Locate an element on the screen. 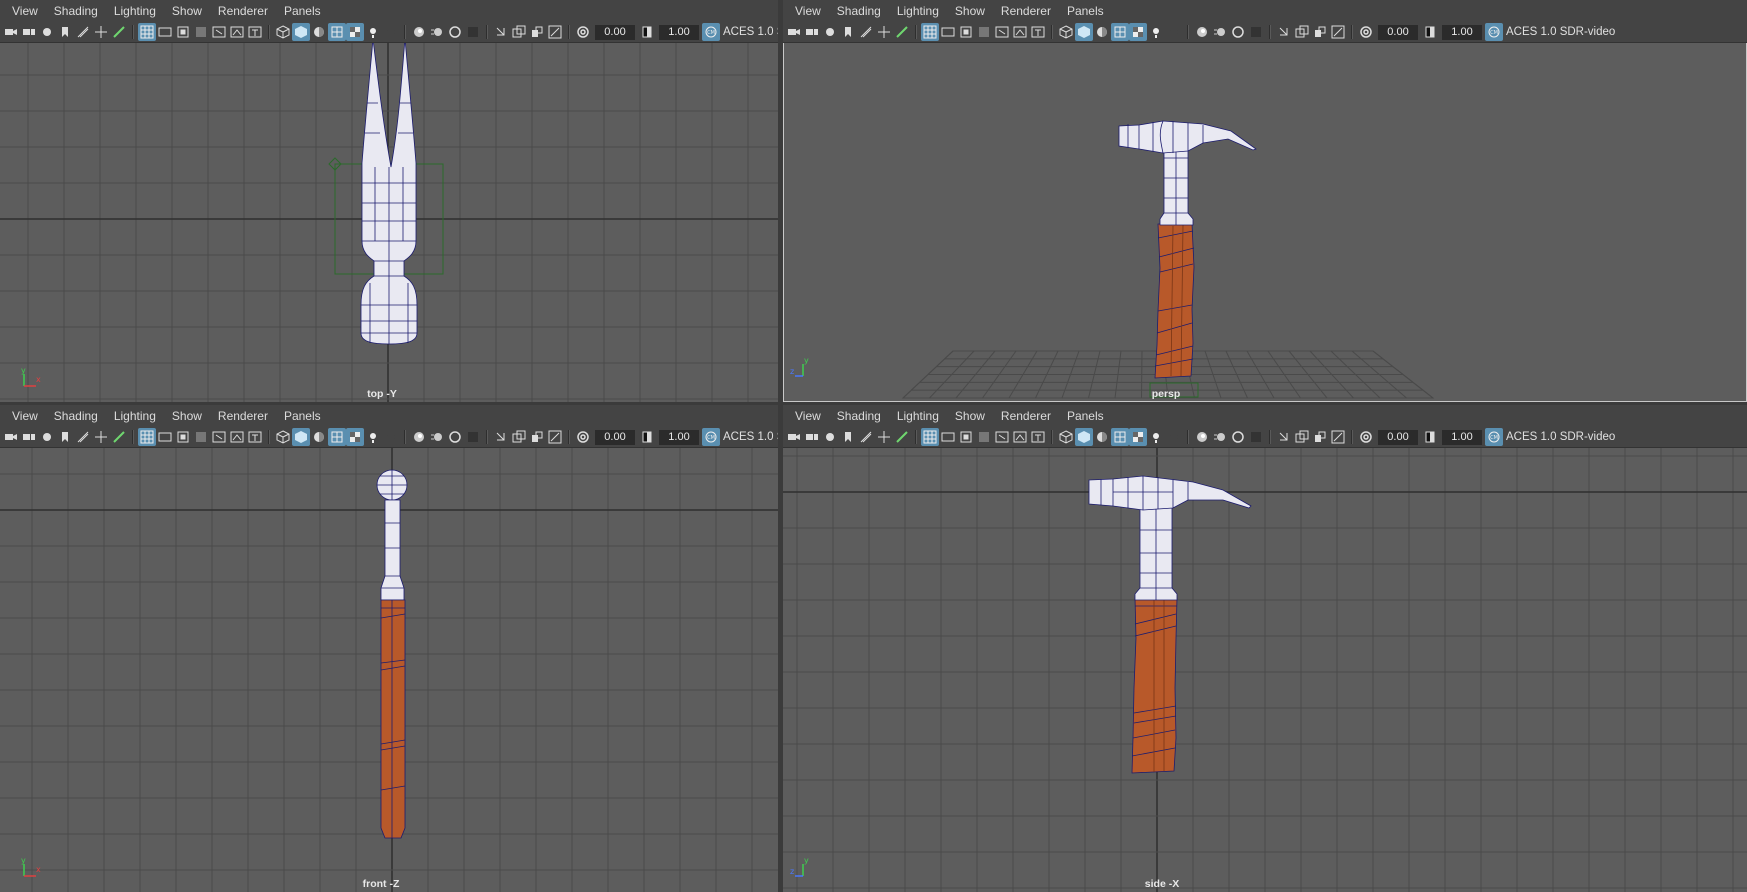  2d-pan-zoom-icon is located at coordinates (884, 437).